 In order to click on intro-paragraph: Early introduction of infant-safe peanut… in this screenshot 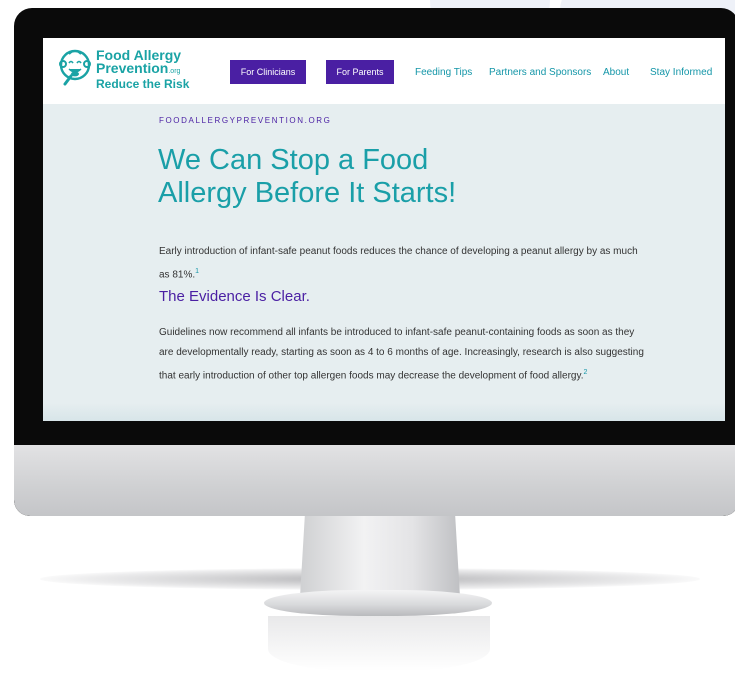, I will do `click(398, 263)`.